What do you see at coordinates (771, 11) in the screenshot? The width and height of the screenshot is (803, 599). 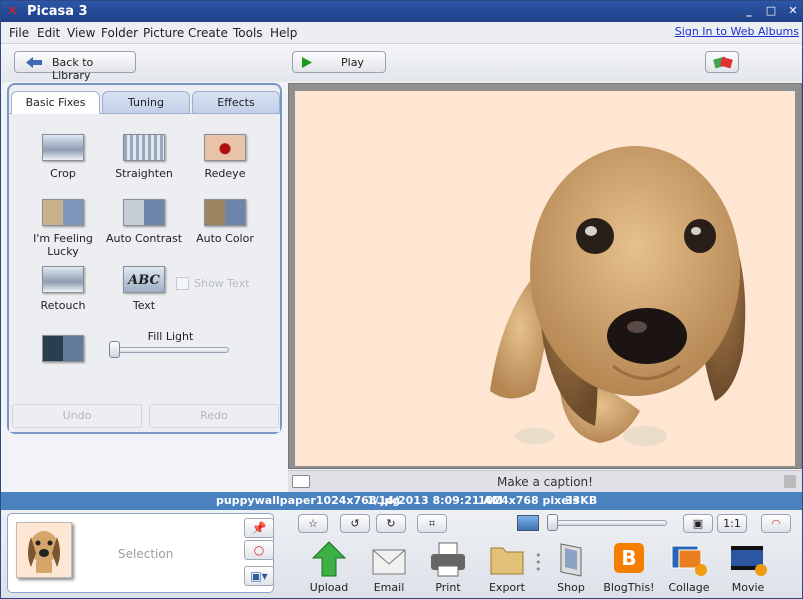 I see `maximize-button: □` at bounding box center [771, 11].